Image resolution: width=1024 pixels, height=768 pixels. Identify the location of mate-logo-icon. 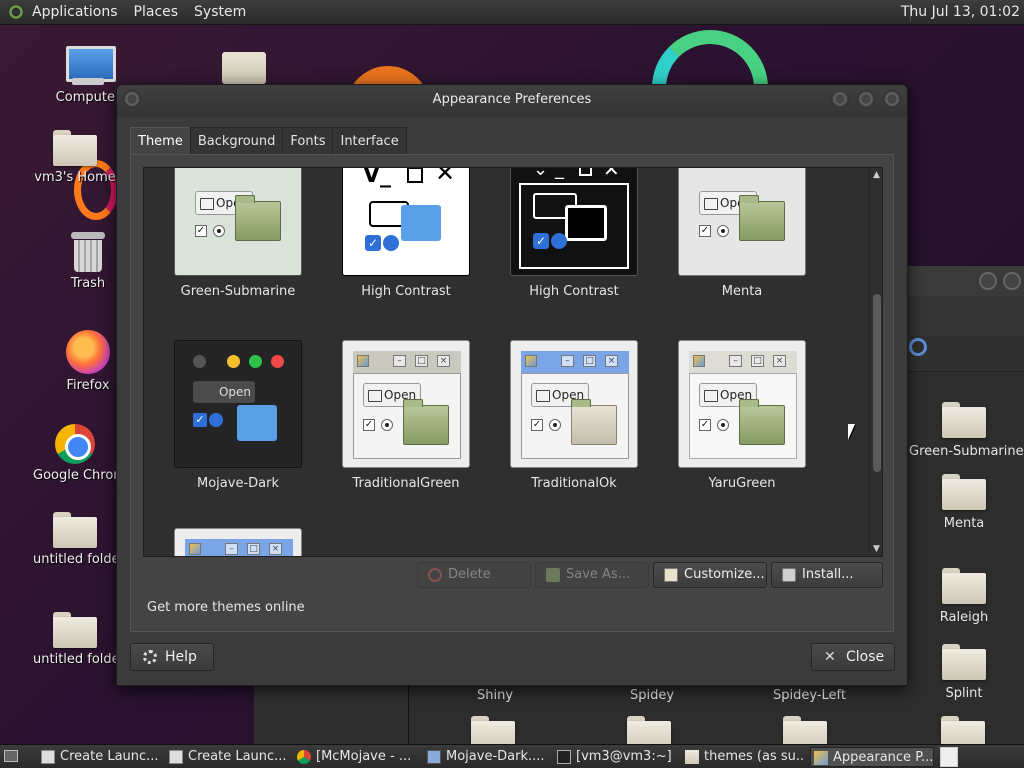
(16, 12).